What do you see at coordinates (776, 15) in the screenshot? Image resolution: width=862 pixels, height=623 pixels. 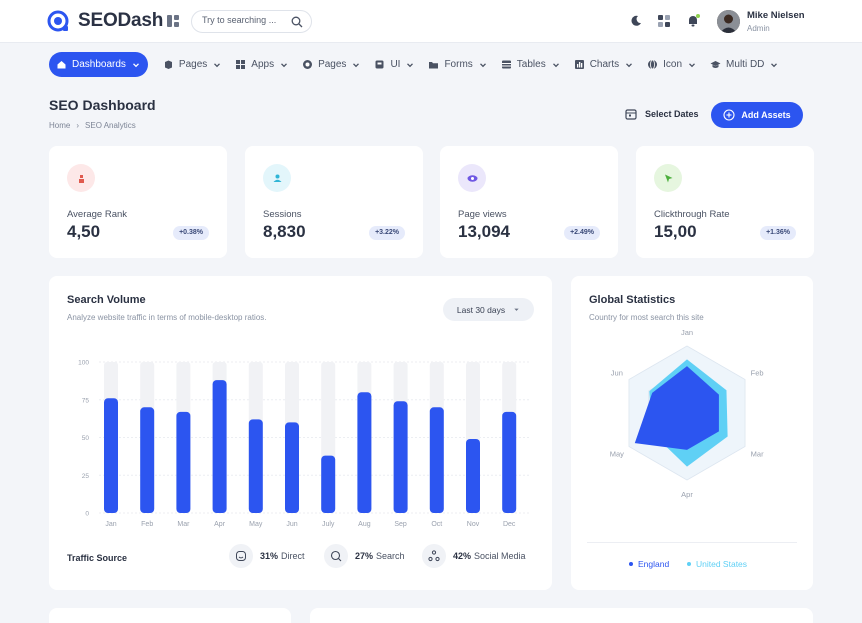 I see `user-name: Mike Nielsen` at bounding box center [776, 15].